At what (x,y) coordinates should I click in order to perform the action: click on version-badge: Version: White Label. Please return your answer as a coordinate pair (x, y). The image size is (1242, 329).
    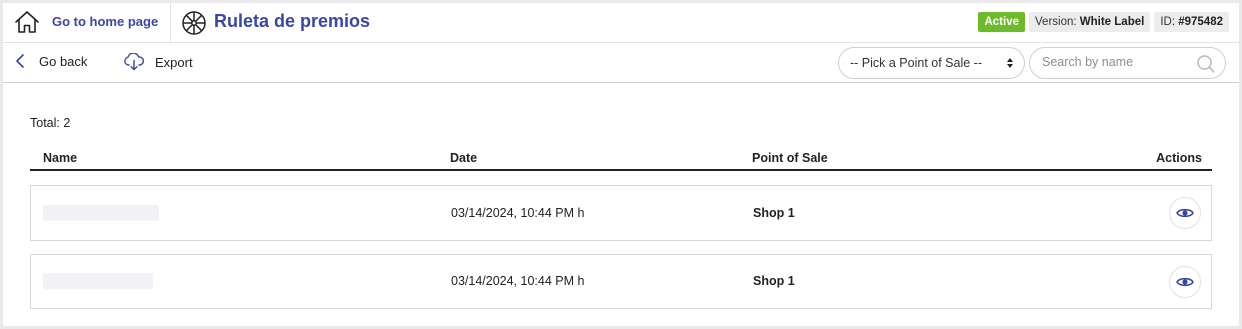
    Looking at the image, I should click on (1090, 22).